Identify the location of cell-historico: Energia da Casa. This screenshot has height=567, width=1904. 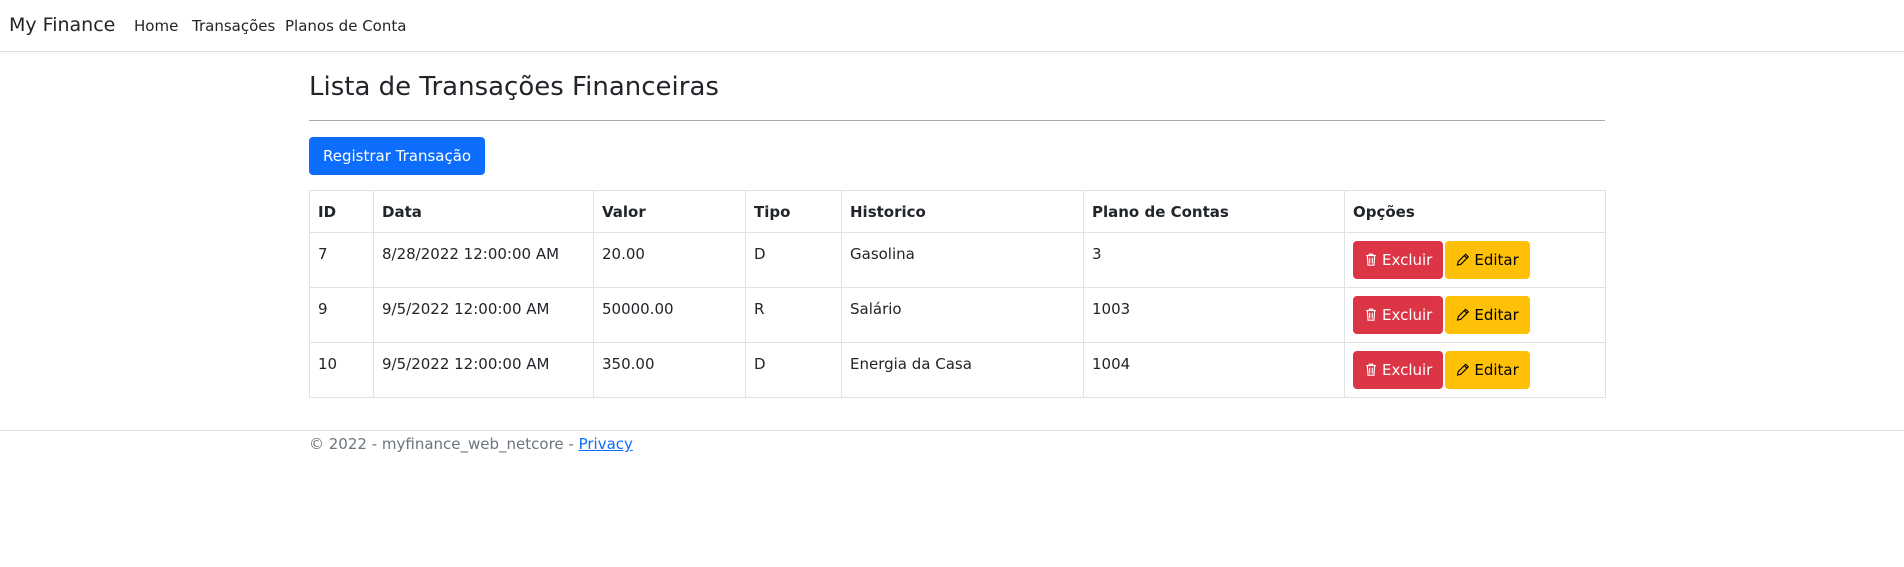
(962, 370).